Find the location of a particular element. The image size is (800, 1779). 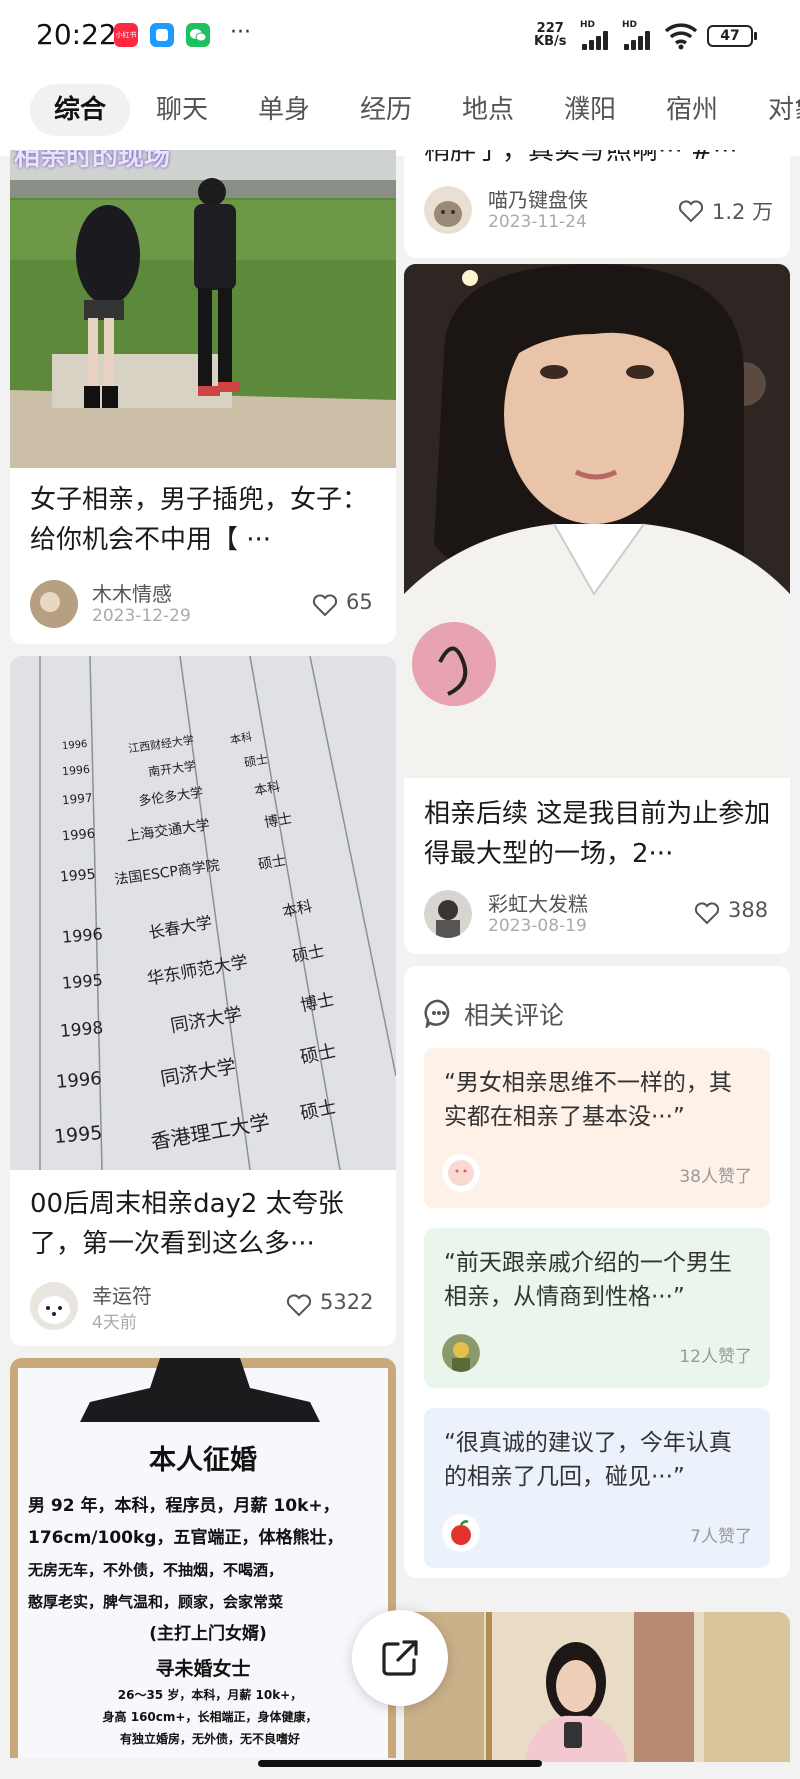

table-cell-school: 多伦多大学 is located at coordinates (171, 797).